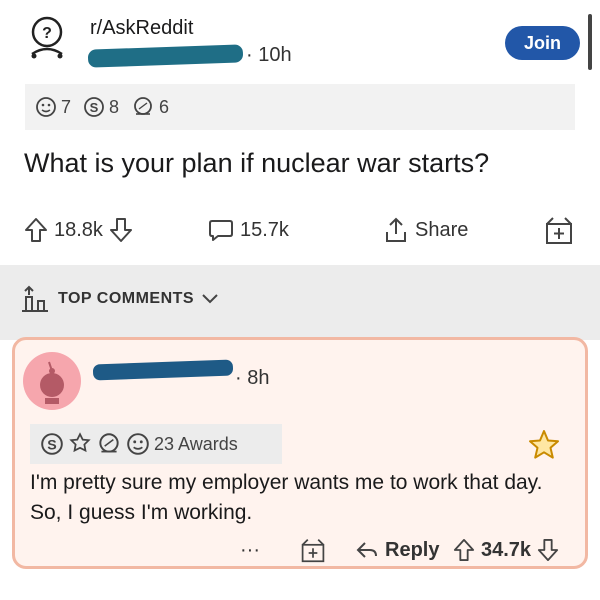 Image resolution: width=600 pixels, height=600 pixels. I want to click on sort-dropdown: TOP COMMENTS, so click(120, 299).